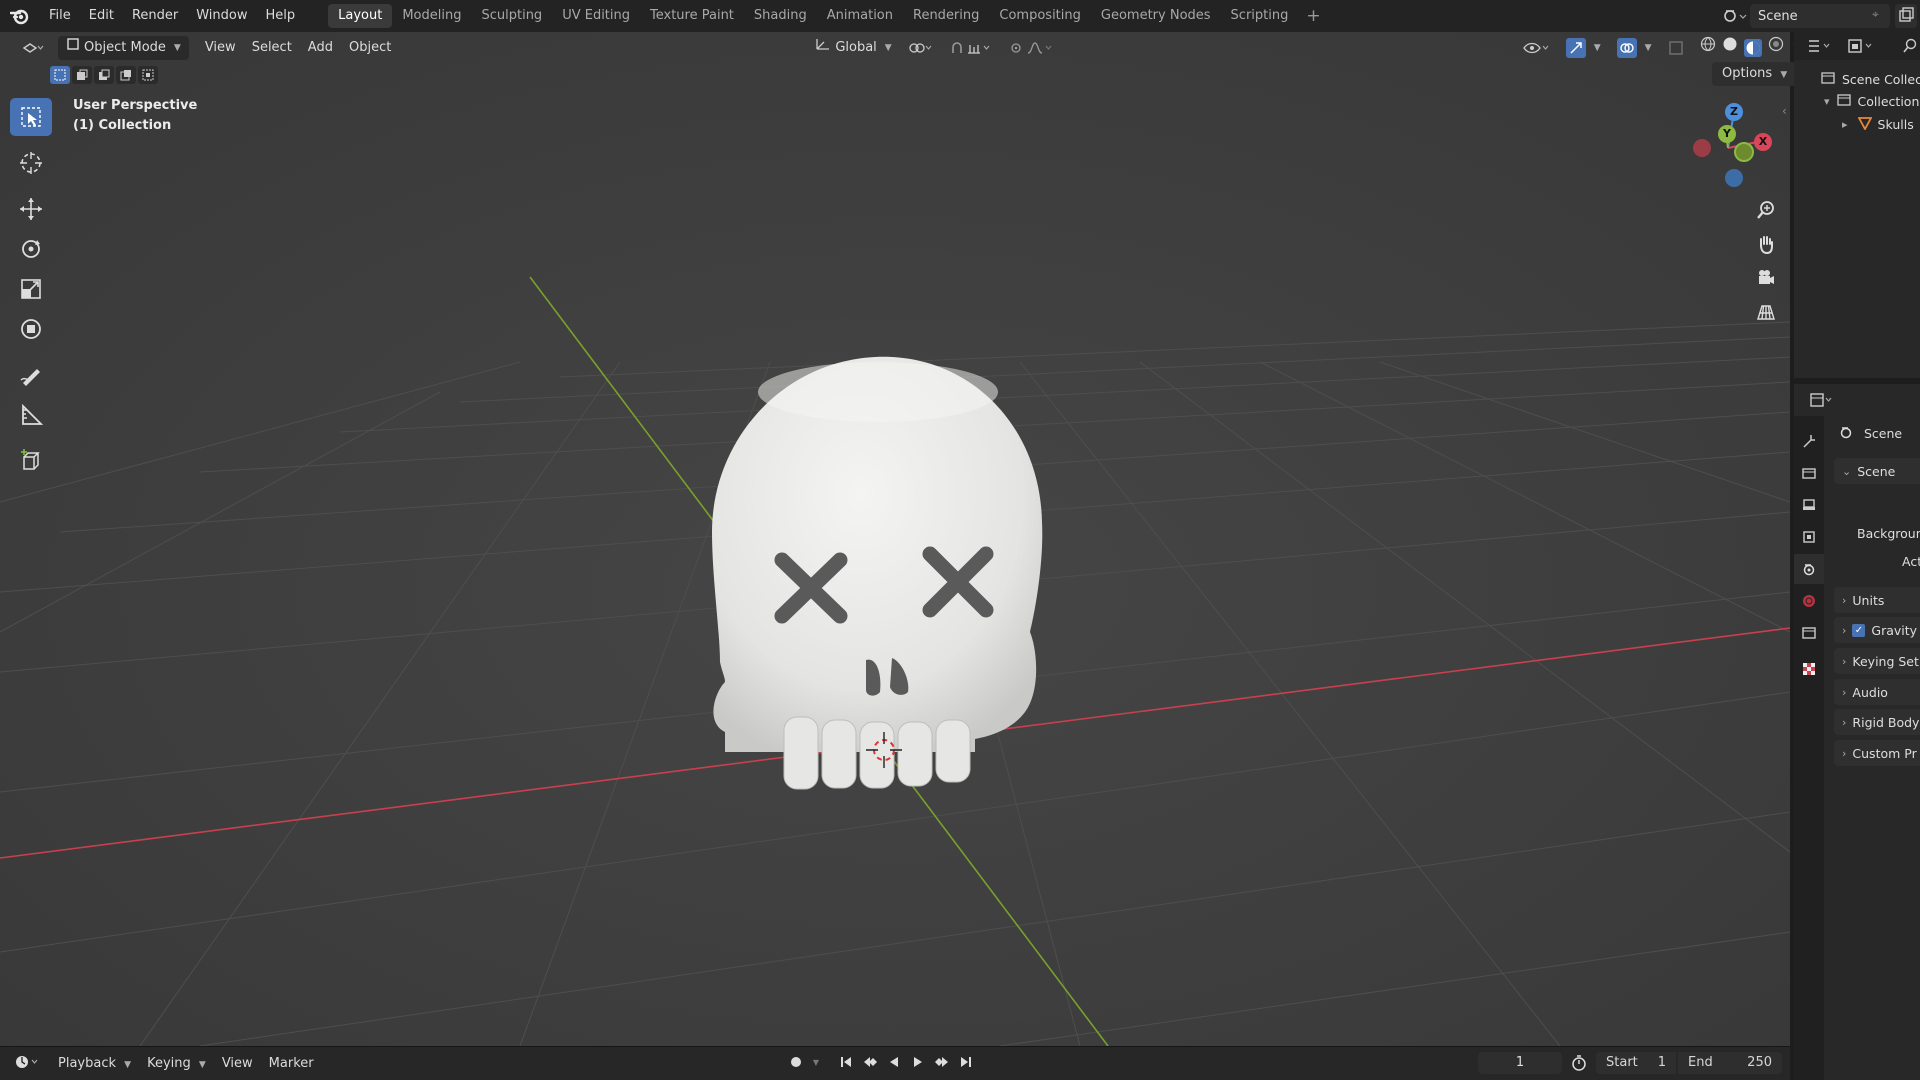 The width and height of the screenshot is (1920, 1080). I want to click on display-mode-icon, so click(1861, 48).